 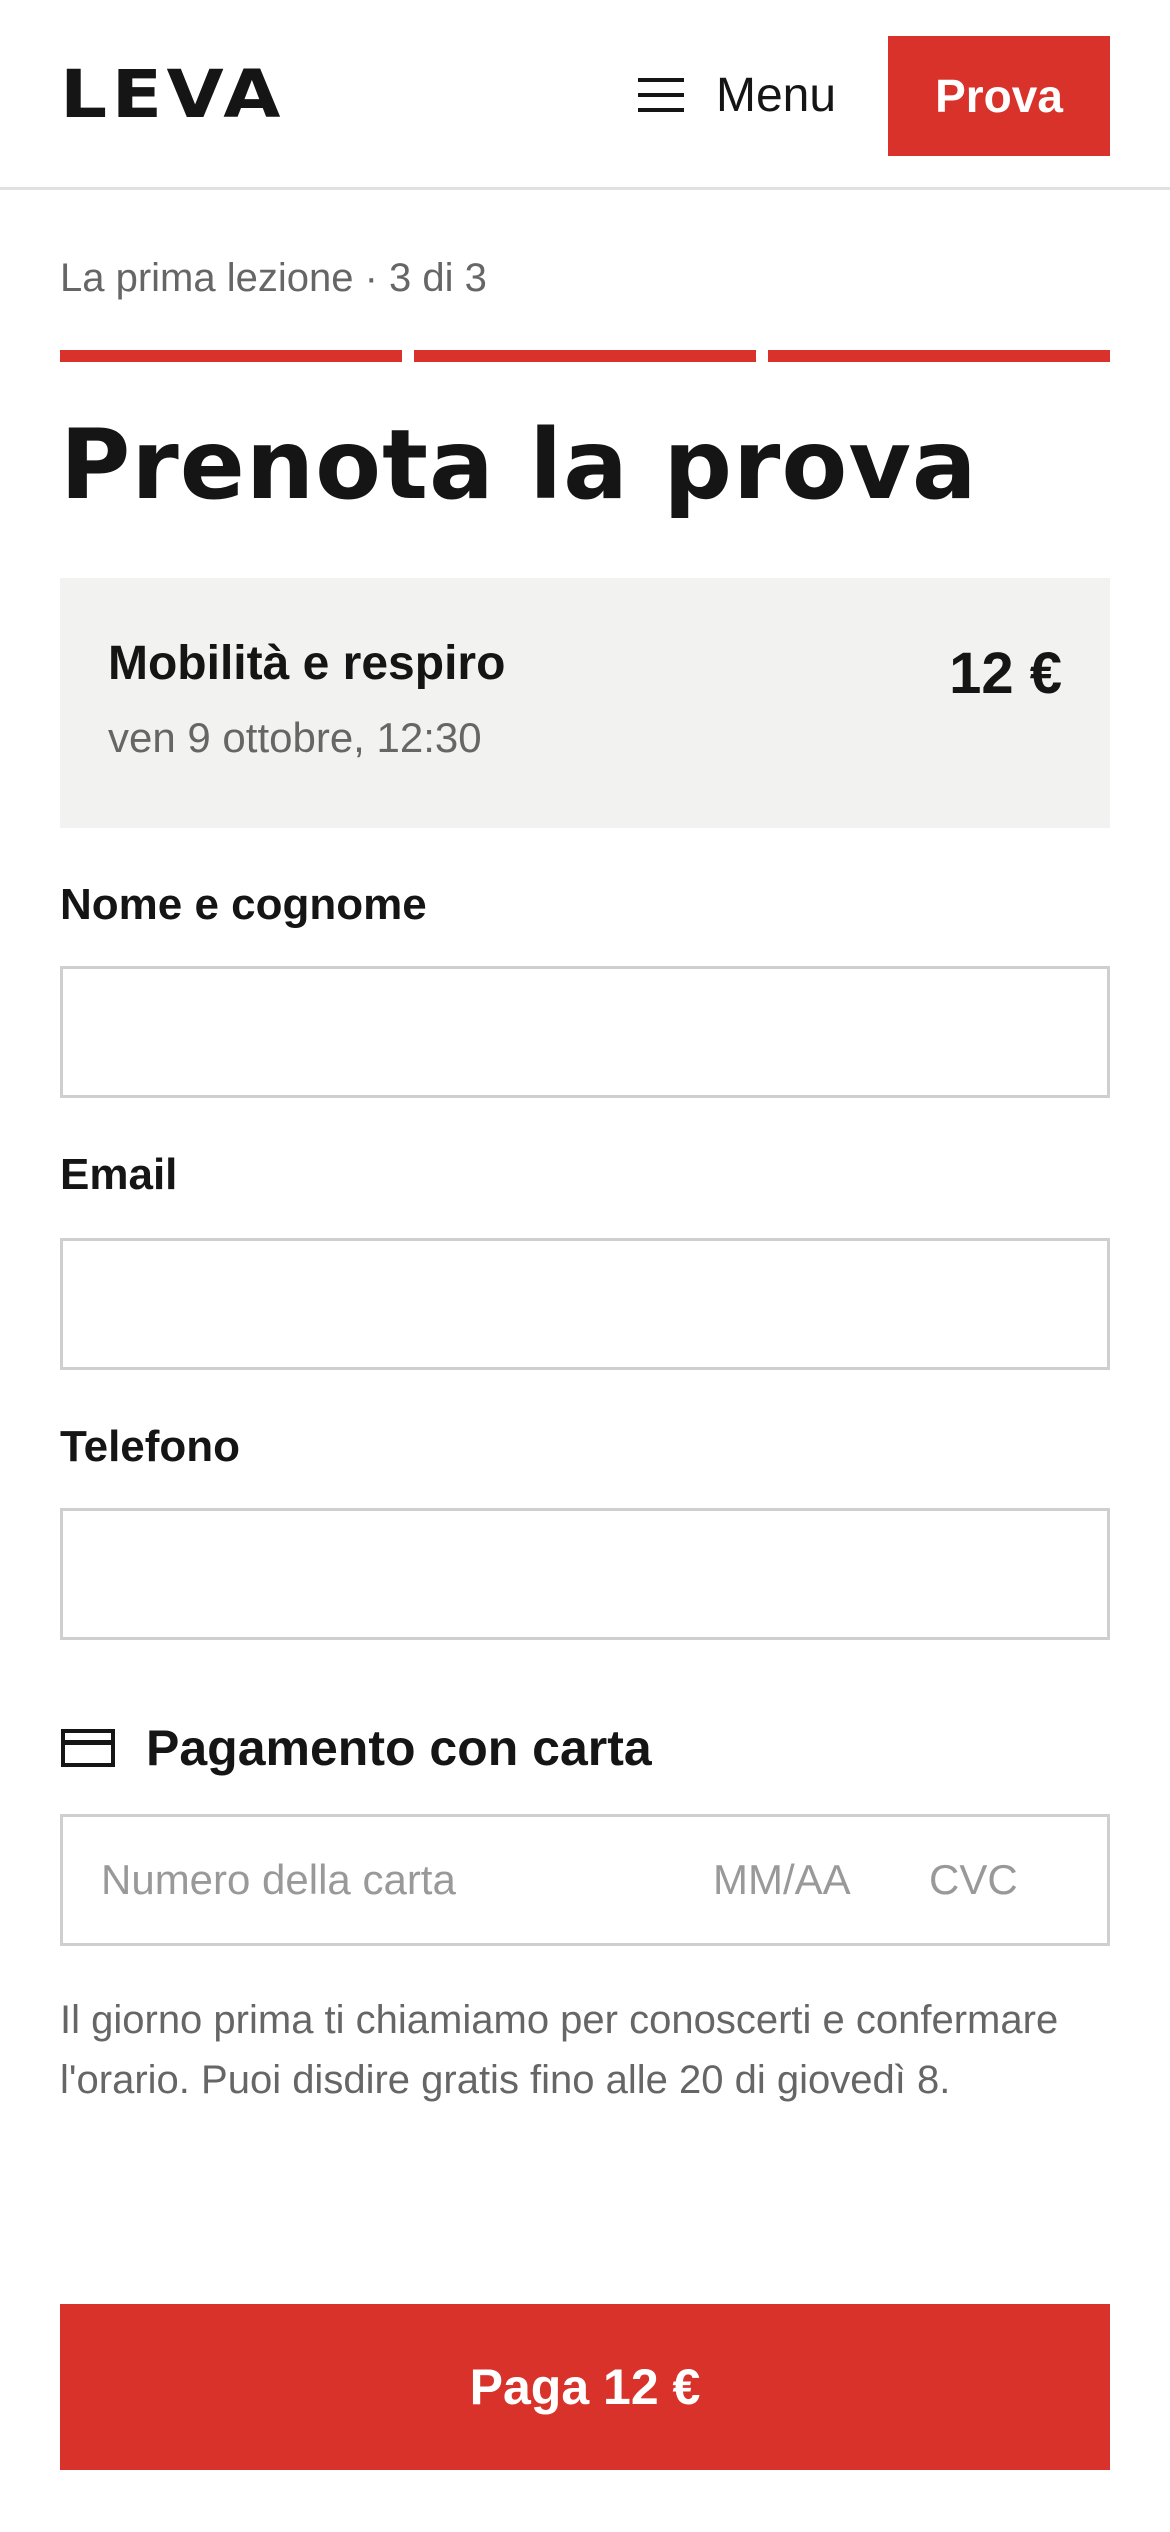 What do you see at coordinates (1005, 673) in the screenshot?
I see `class-price: 12 €` at bounding box center [1005, 673].